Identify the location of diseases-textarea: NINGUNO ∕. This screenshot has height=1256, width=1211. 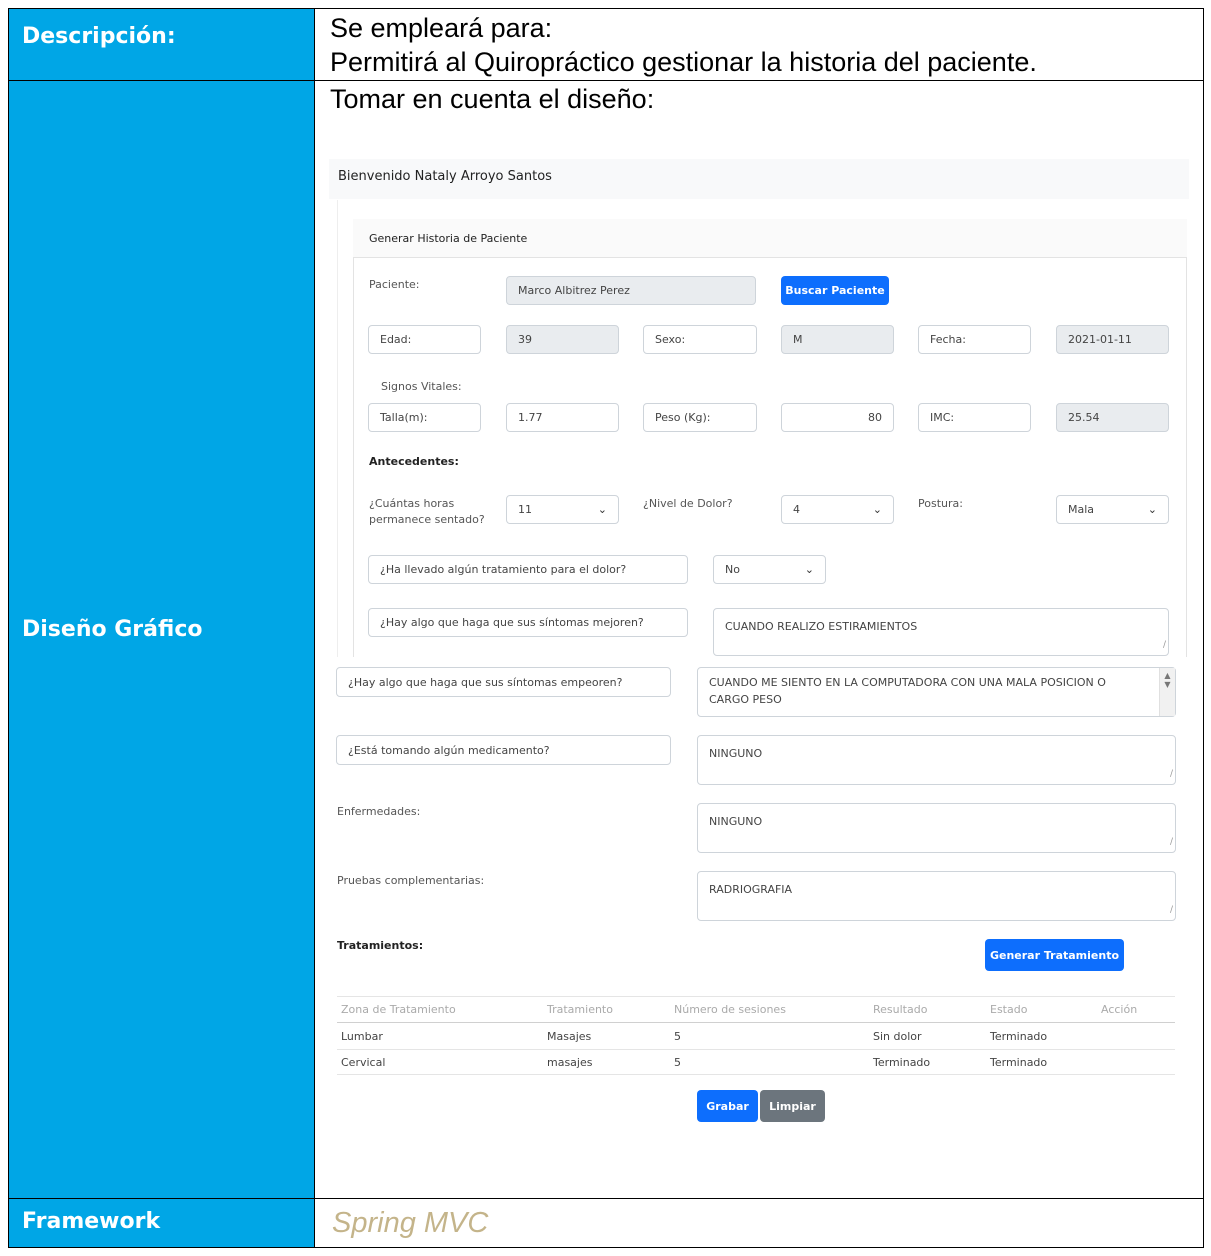
(936, 828).